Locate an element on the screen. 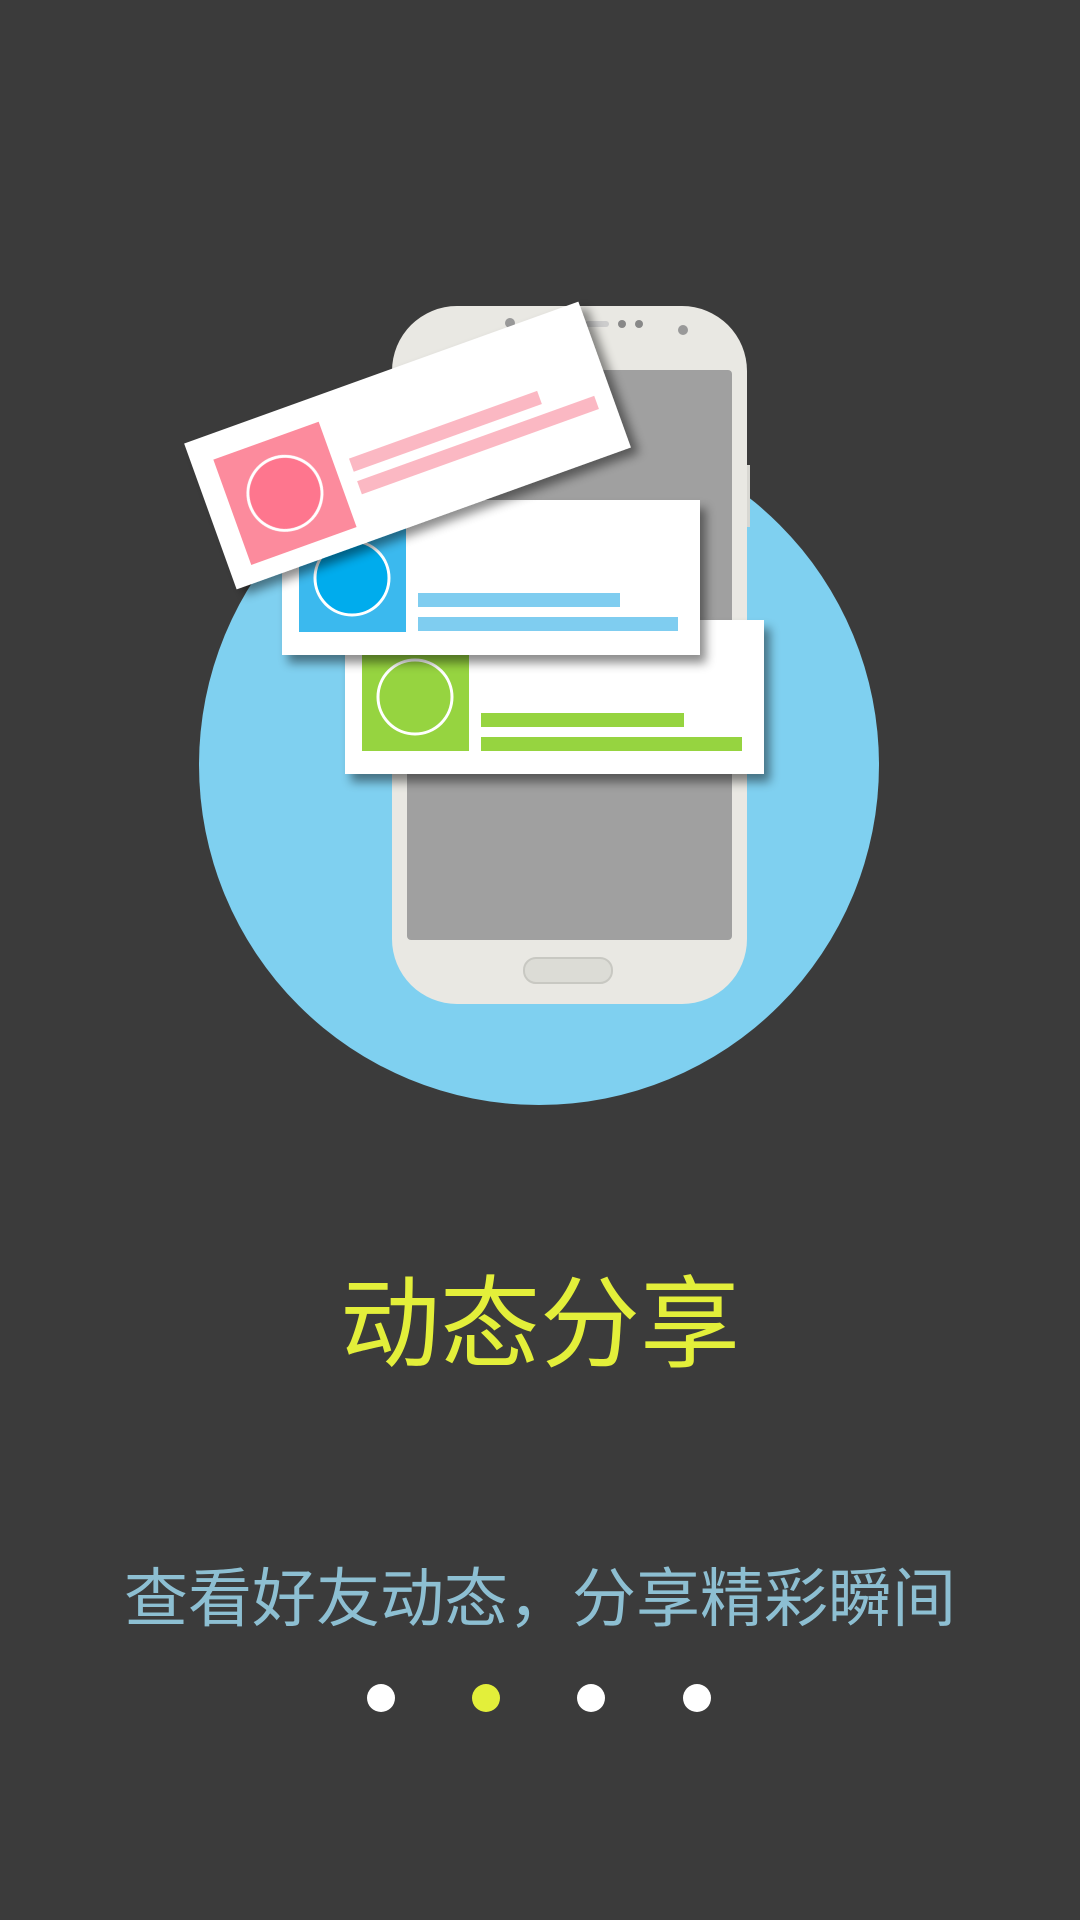  home-button is located at coordinates (568, 970).